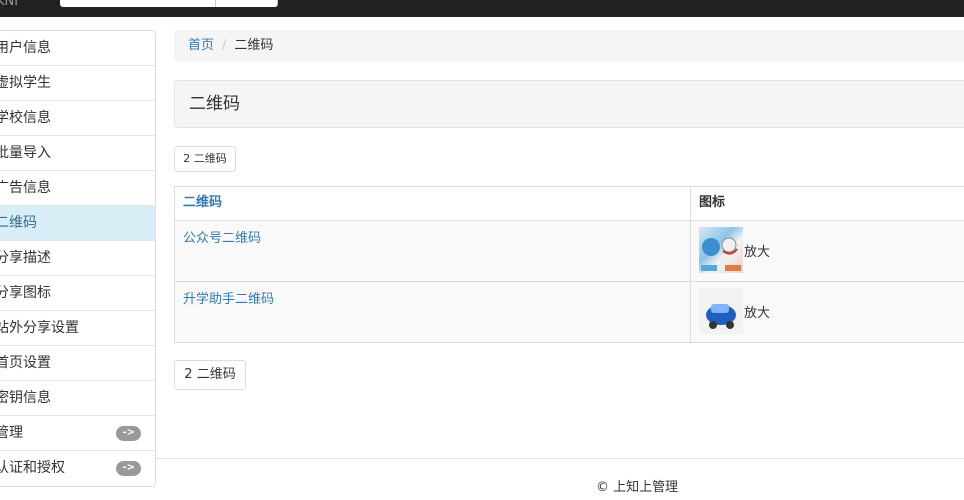  Describe the element at coordinates (169, 3) in the screenshot. I see `search-input` at that location.